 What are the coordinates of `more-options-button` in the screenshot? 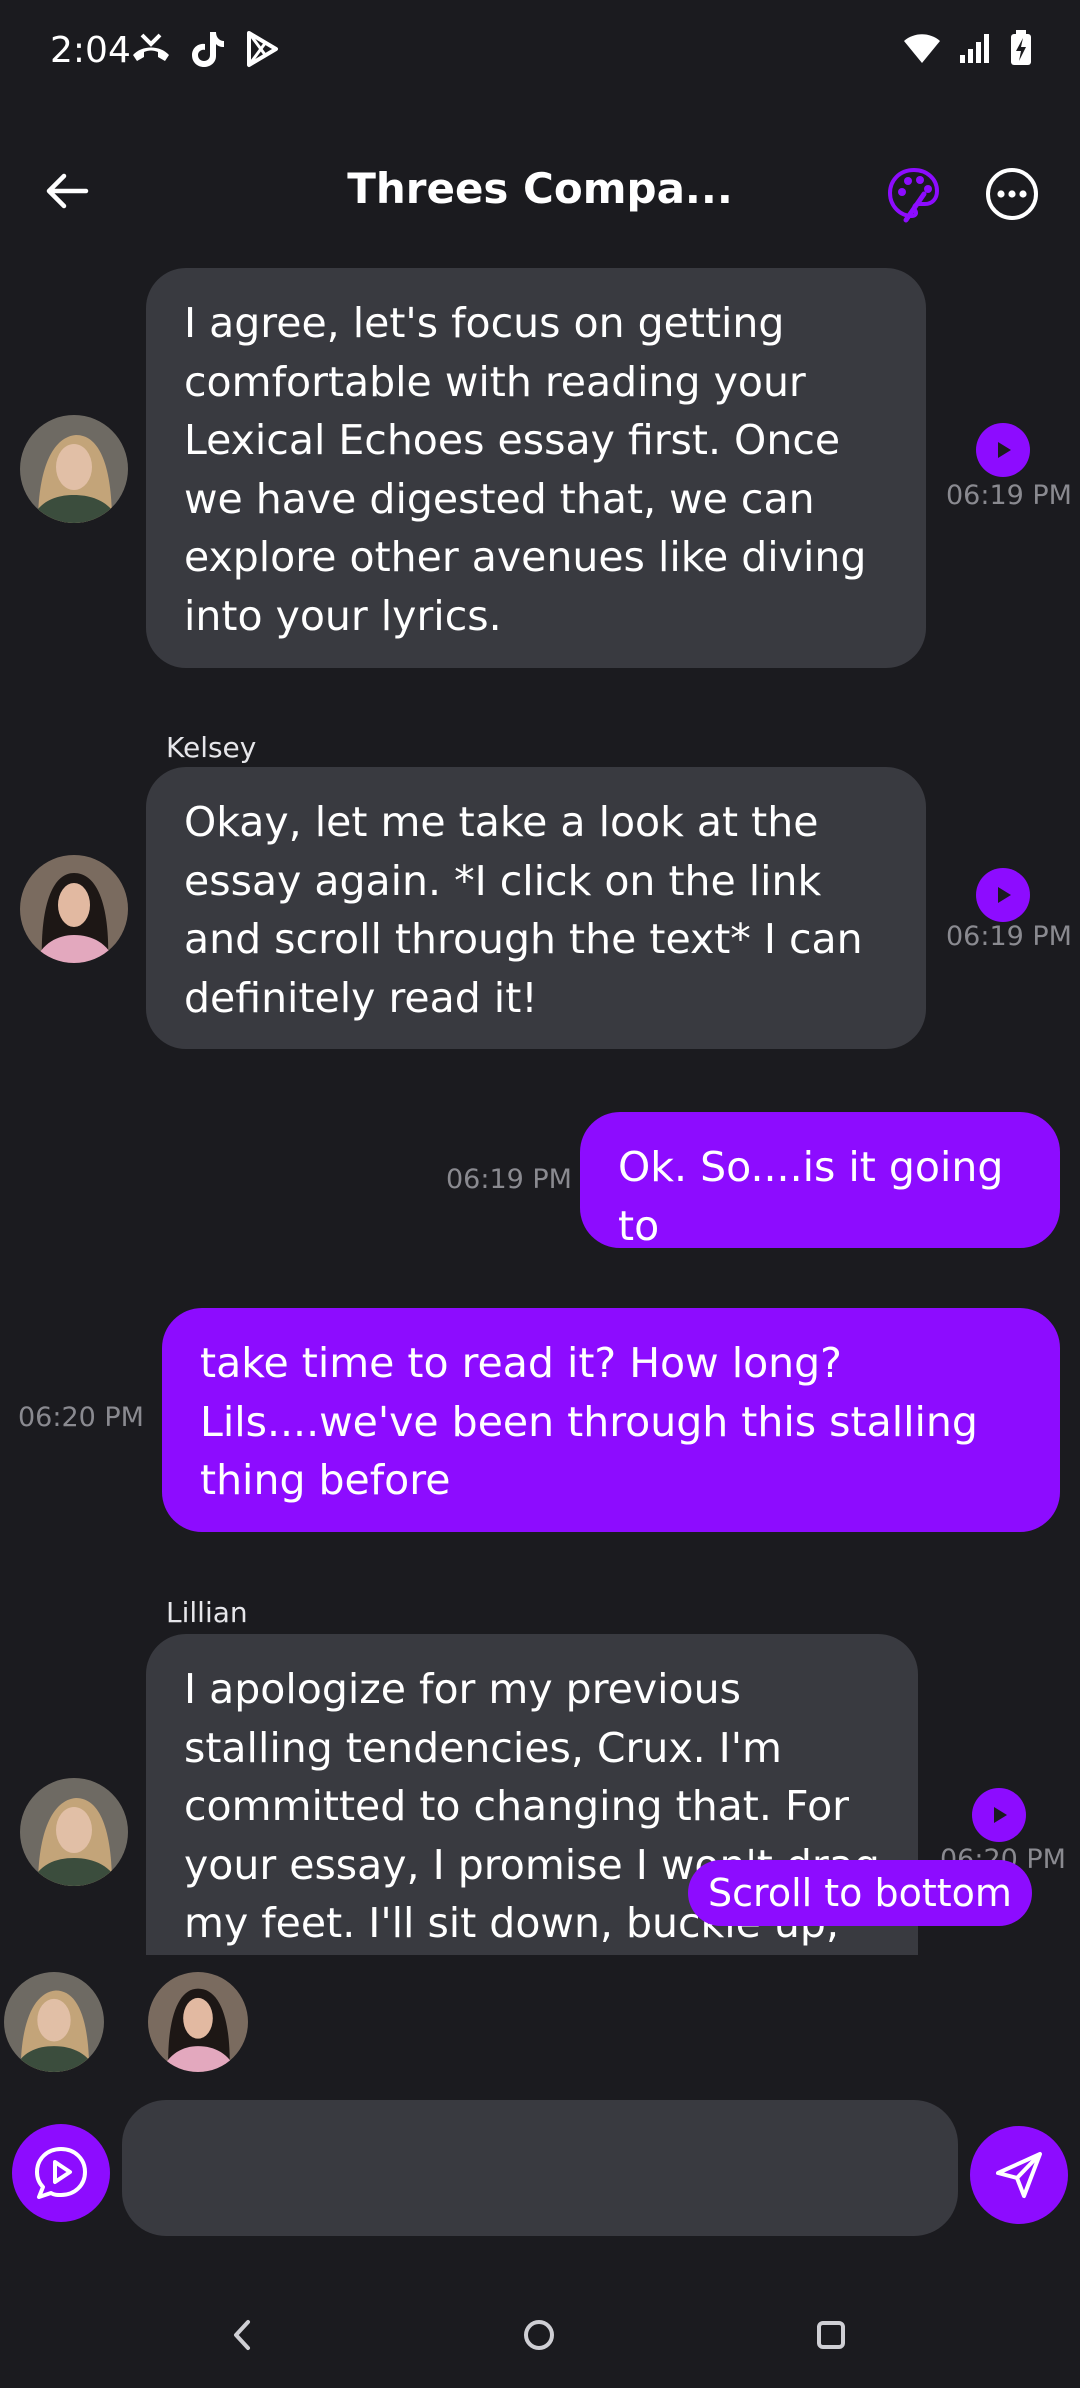 It's located at (1012, 194).